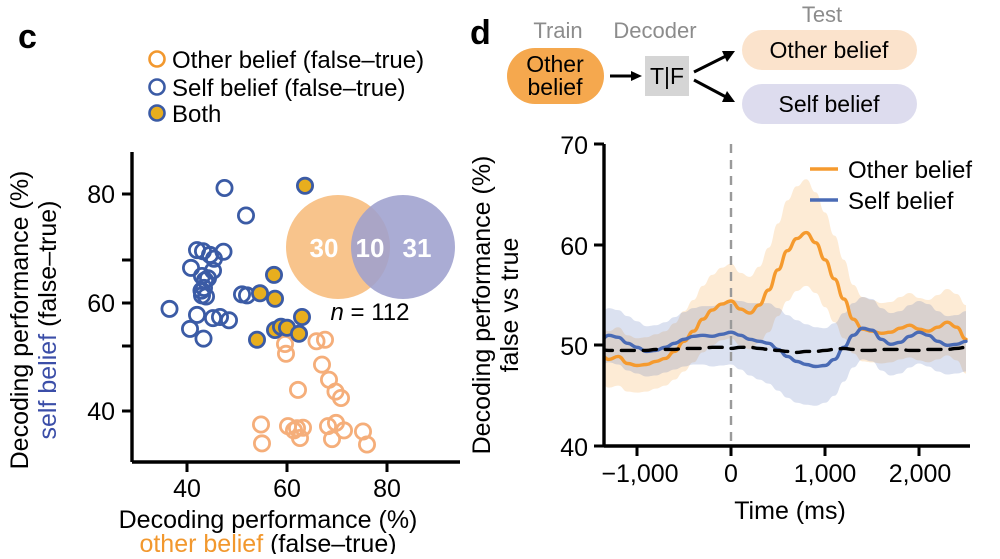  Describe the element at coordinates (626, 76) in the screenshot. I see `arrow-train-to-decoder-icon` at that location.